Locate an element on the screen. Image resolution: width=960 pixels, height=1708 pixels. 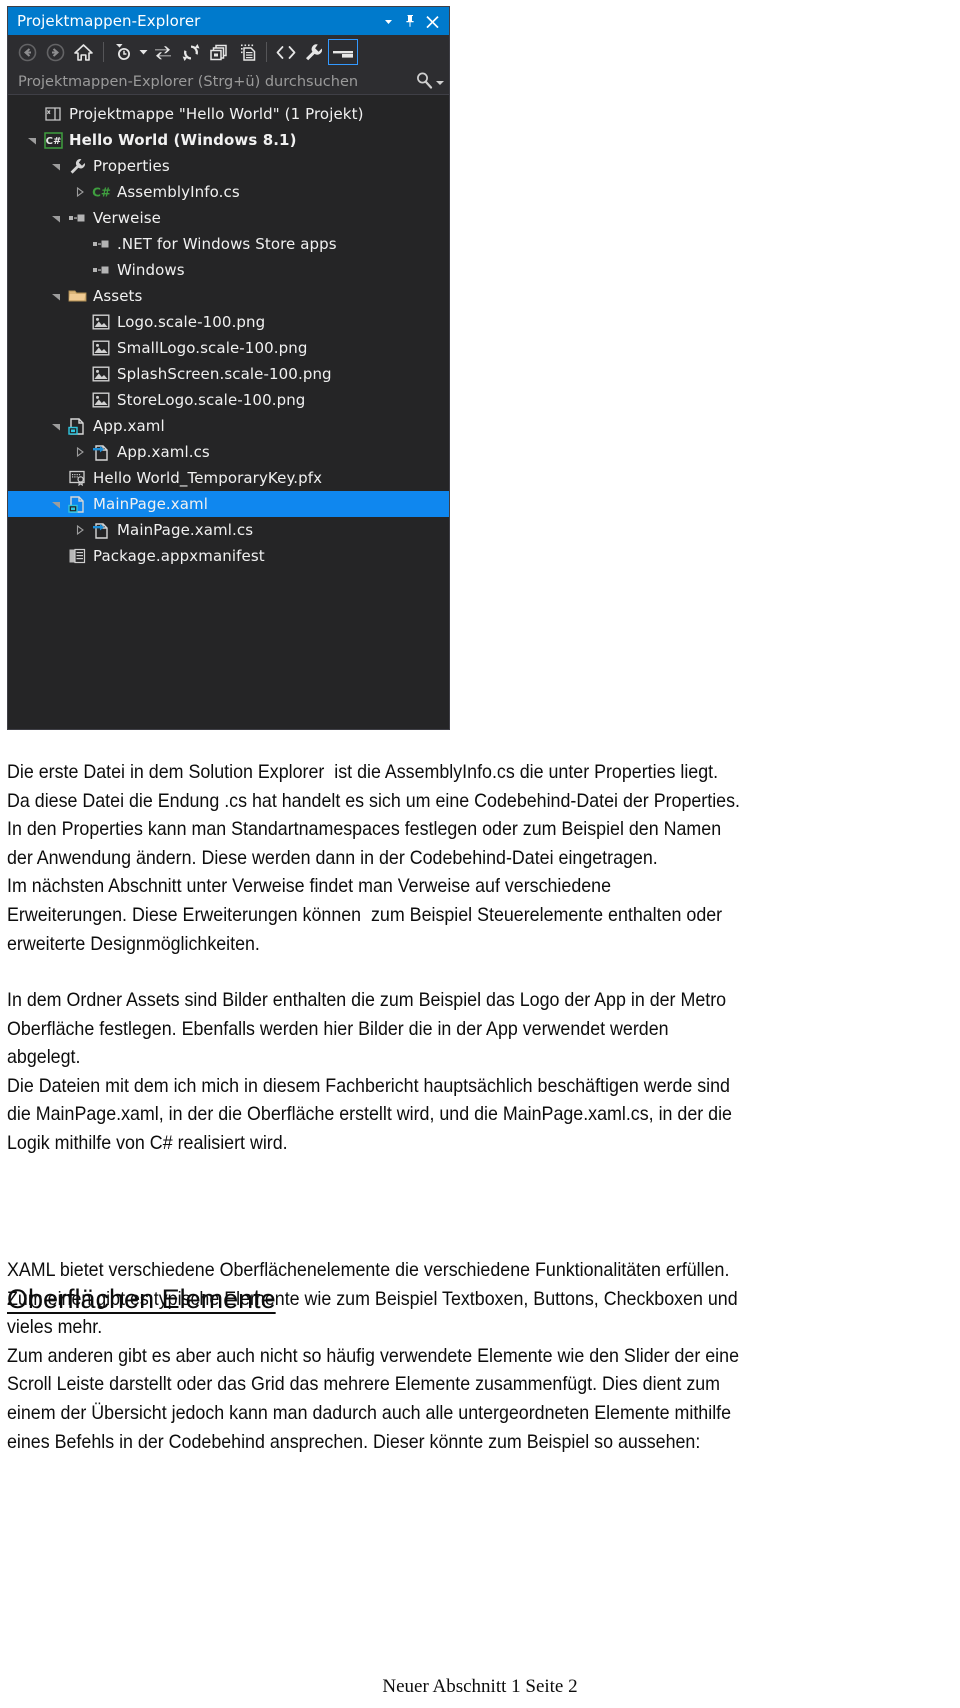
tree-item-windows: Windows is located at coordinates (228, 270).